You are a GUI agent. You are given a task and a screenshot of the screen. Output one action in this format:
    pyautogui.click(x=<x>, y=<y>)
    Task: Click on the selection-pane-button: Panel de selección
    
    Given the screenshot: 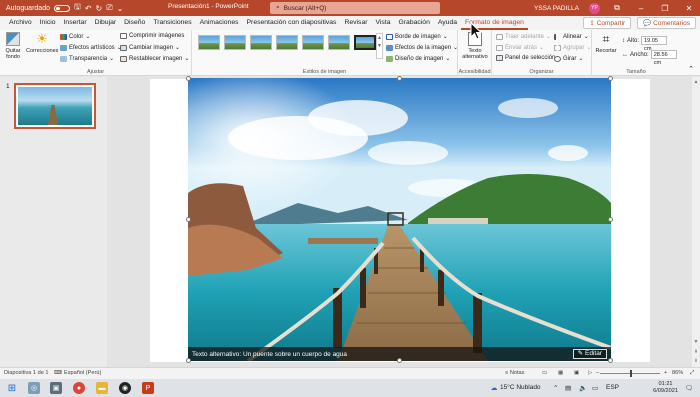 What is the action you would take?
    pyautogui.click(x=525, y=58)
    